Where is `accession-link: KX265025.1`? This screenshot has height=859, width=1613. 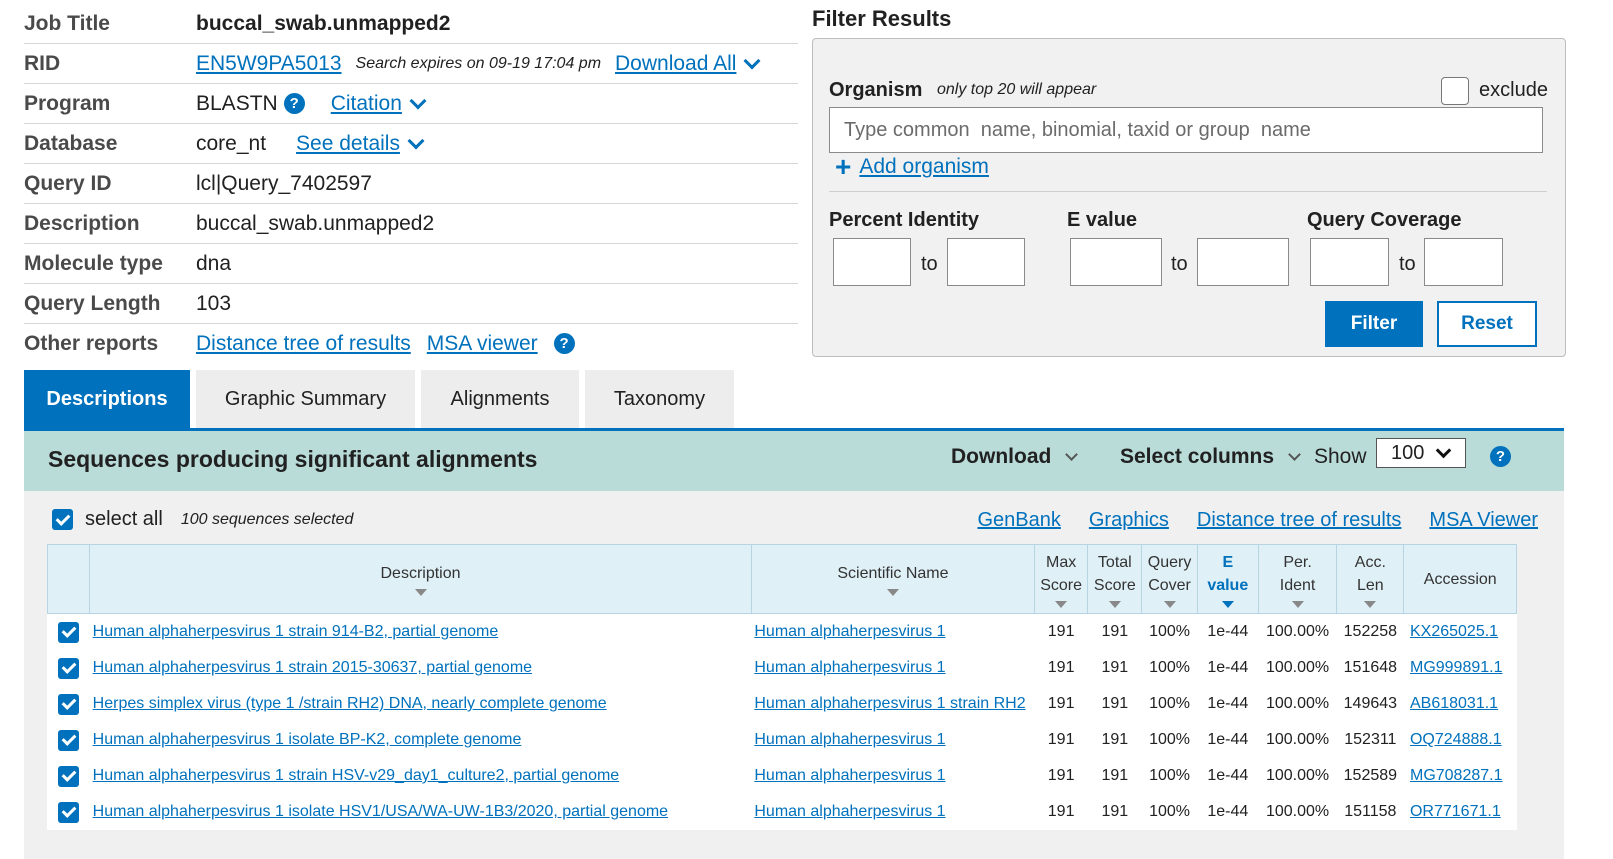
accession-link: KX265025.1 is located at coordinates (1454, 631).